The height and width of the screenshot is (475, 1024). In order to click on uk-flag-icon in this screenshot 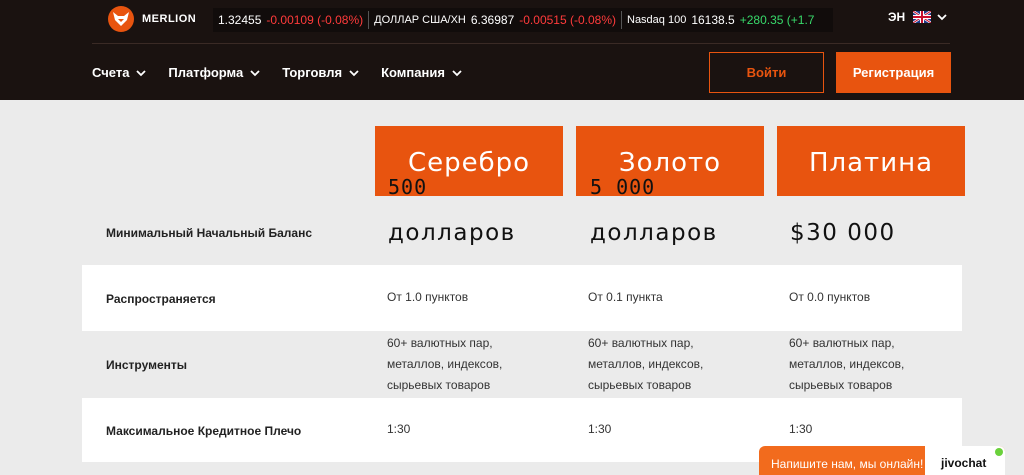, I will do `click(922, 17)`.